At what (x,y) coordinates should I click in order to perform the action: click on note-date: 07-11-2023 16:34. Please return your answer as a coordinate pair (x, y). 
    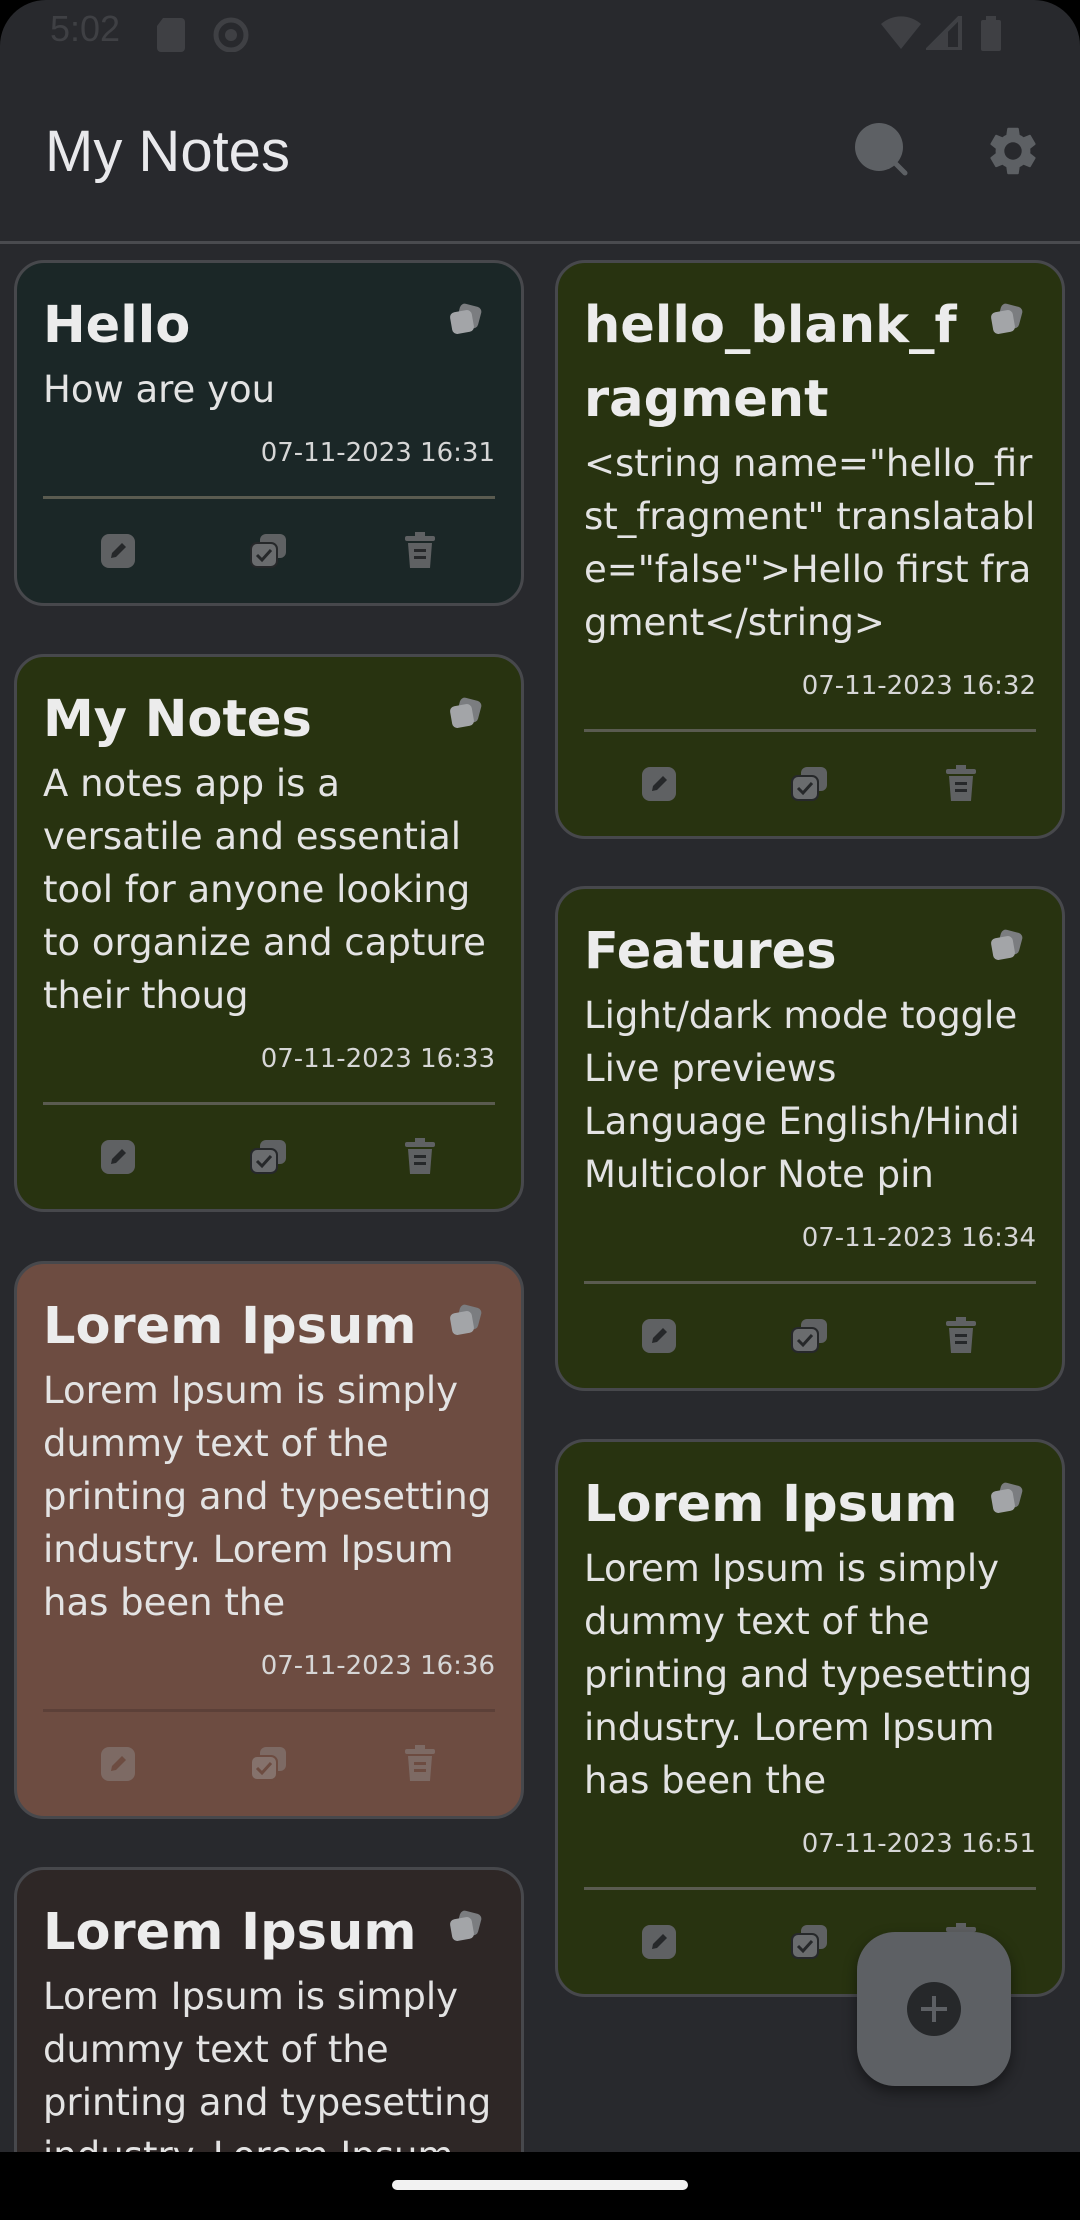
    Looking at the image, I should click on (918, 1238).